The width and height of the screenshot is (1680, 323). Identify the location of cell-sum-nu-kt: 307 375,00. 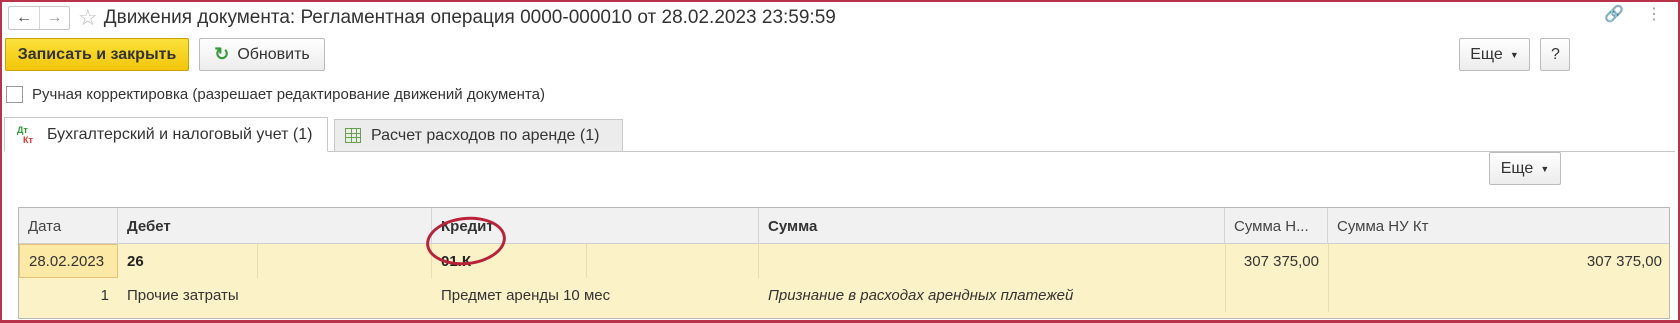
(1498, 261).